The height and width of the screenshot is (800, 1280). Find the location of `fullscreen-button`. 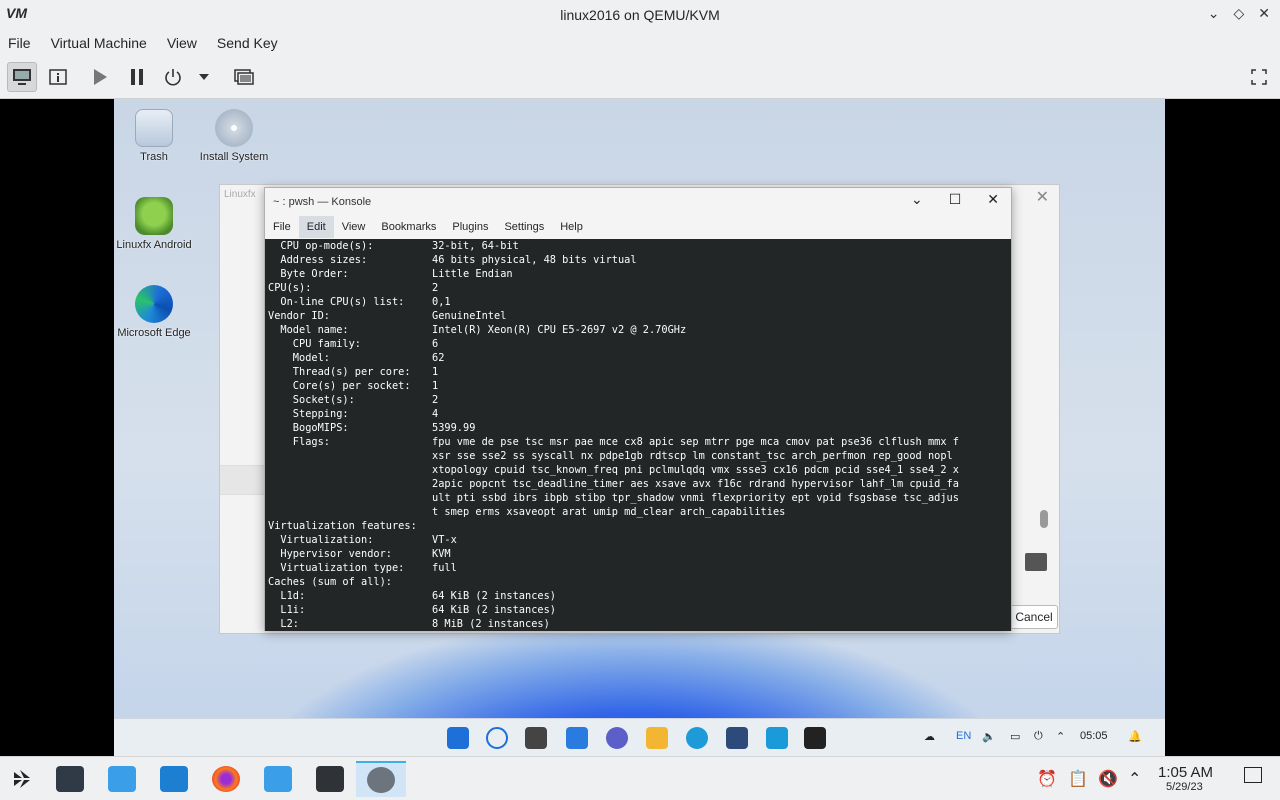

fullscreen-button is located at coordinates (1259, 77).